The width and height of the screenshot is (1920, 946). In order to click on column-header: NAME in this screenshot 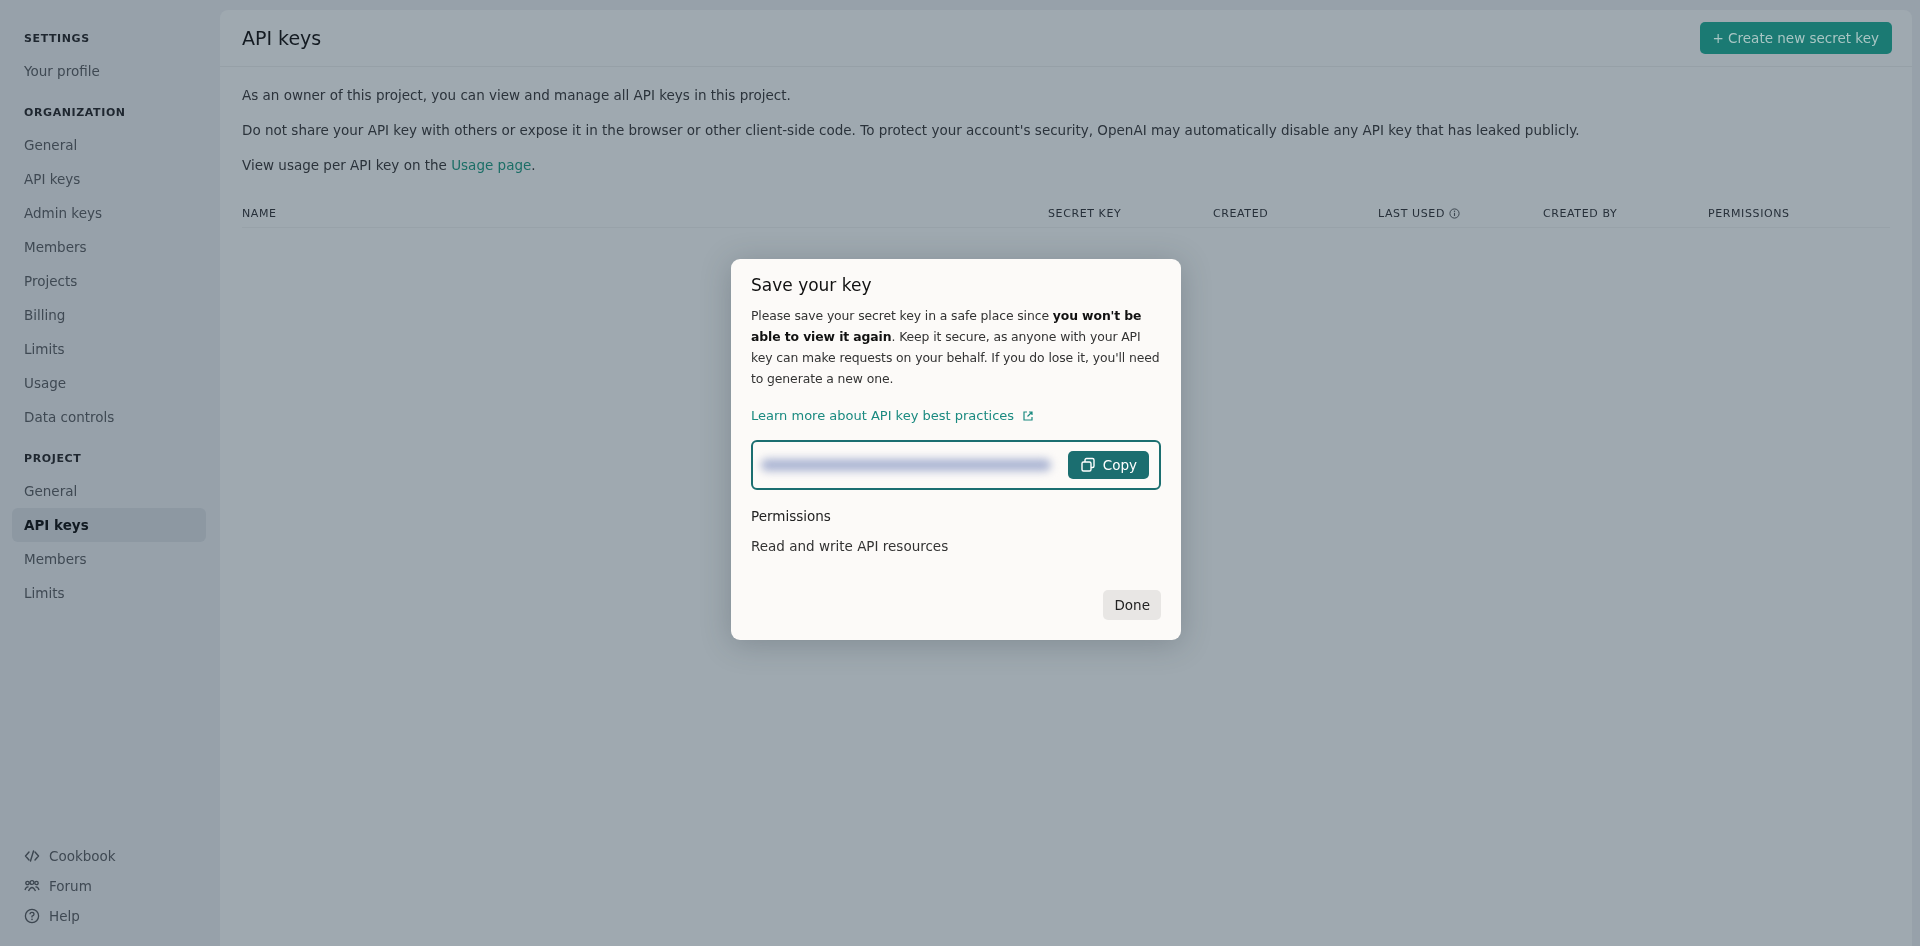, I will do `click(260, 213)`.